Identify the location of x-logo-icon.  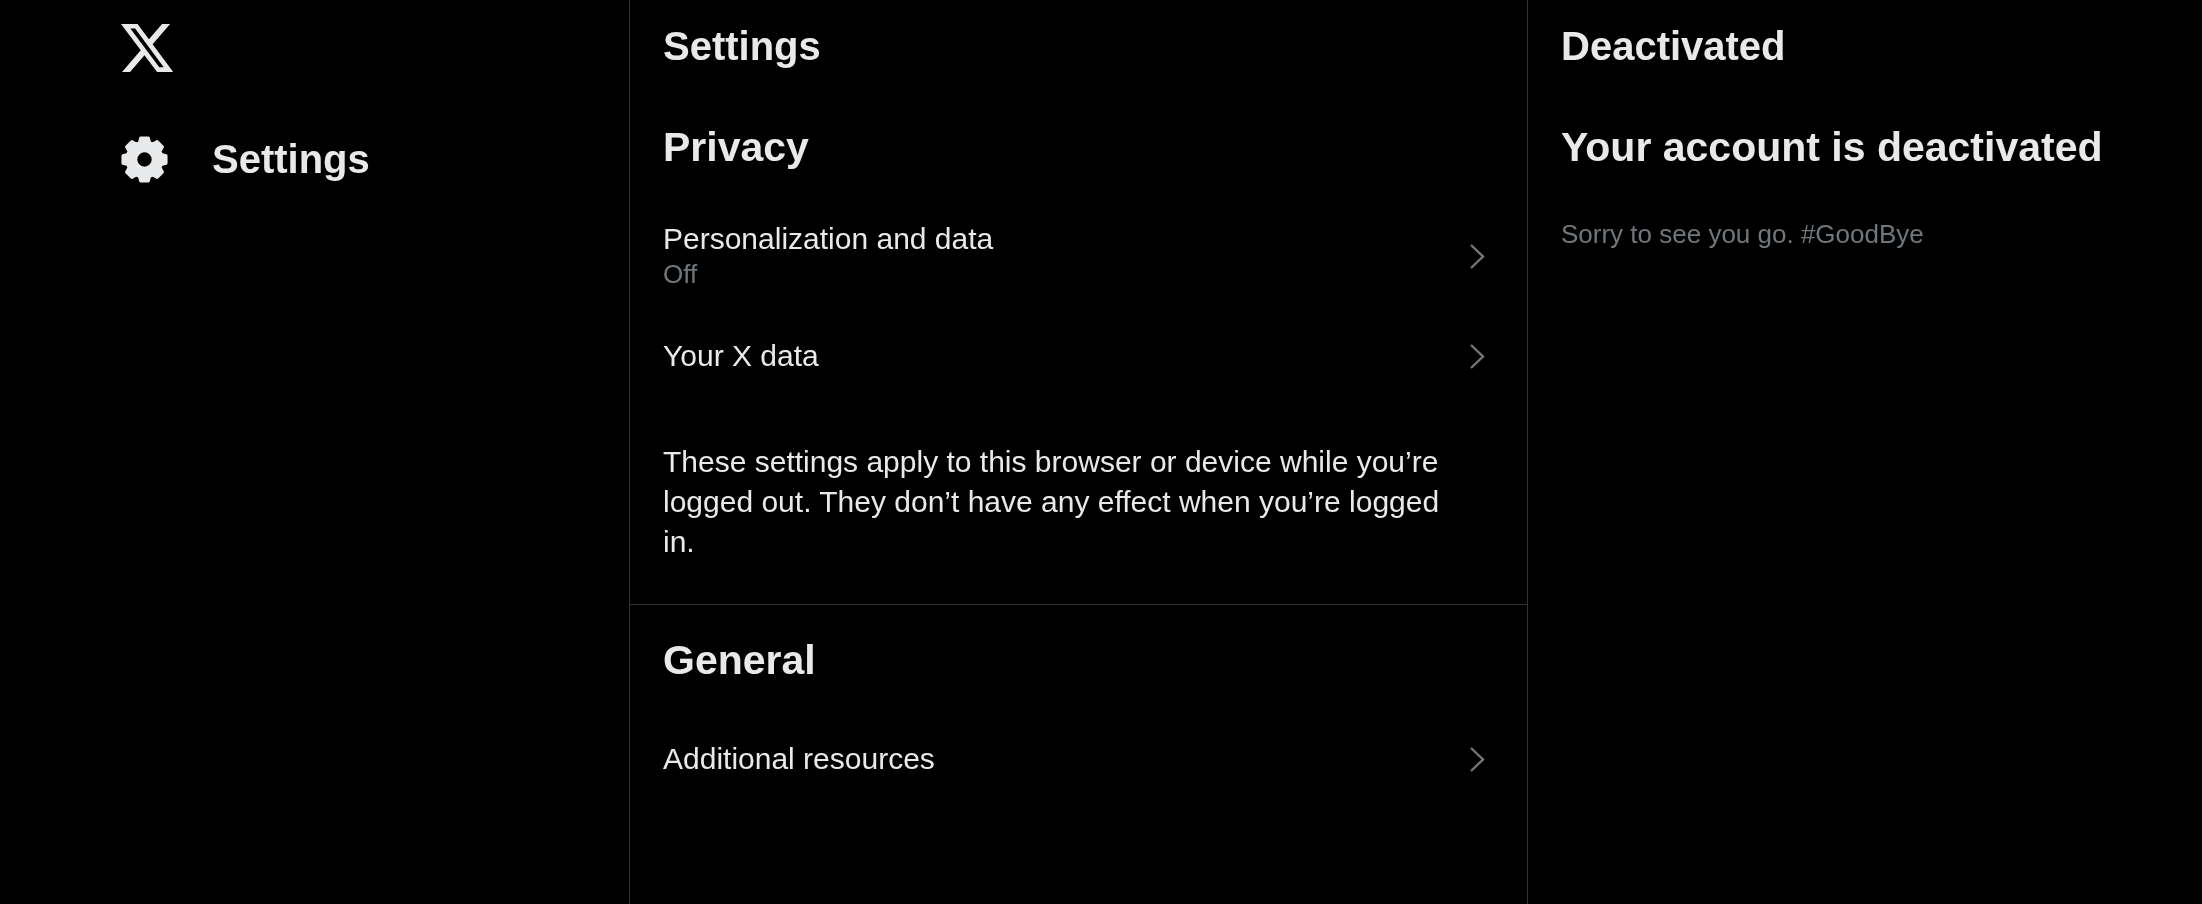
(147, 48).